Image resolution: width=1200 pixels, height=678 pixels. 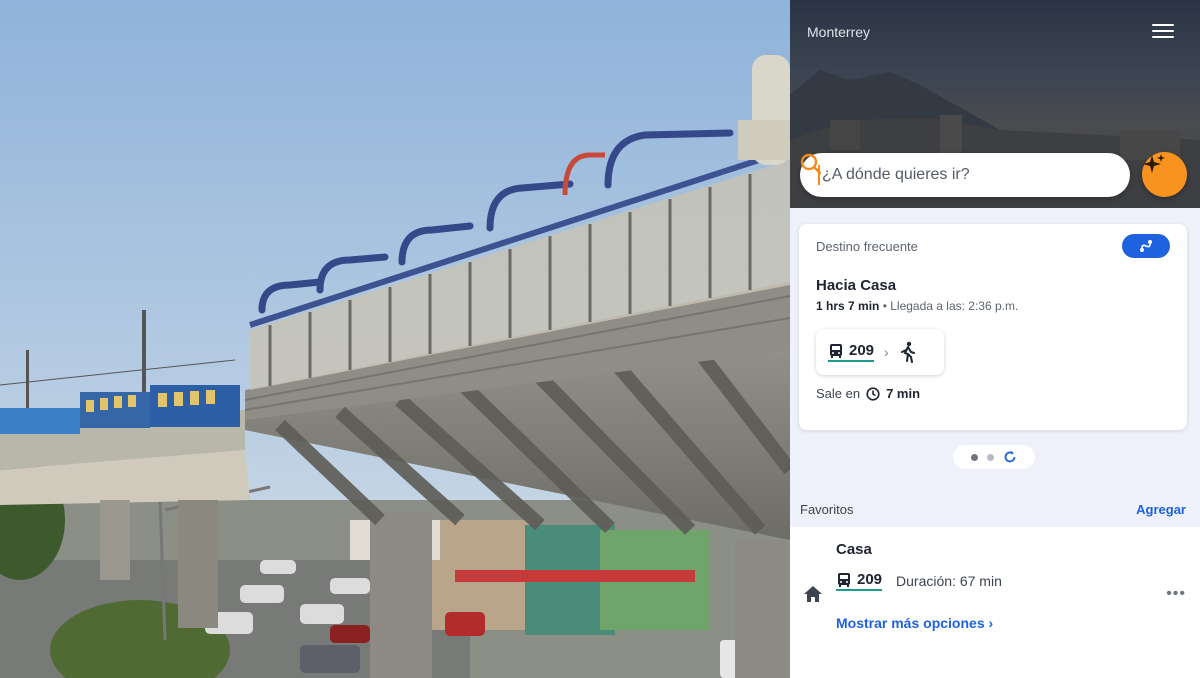 I want to click on search-icon, so click(x=811, y=164).